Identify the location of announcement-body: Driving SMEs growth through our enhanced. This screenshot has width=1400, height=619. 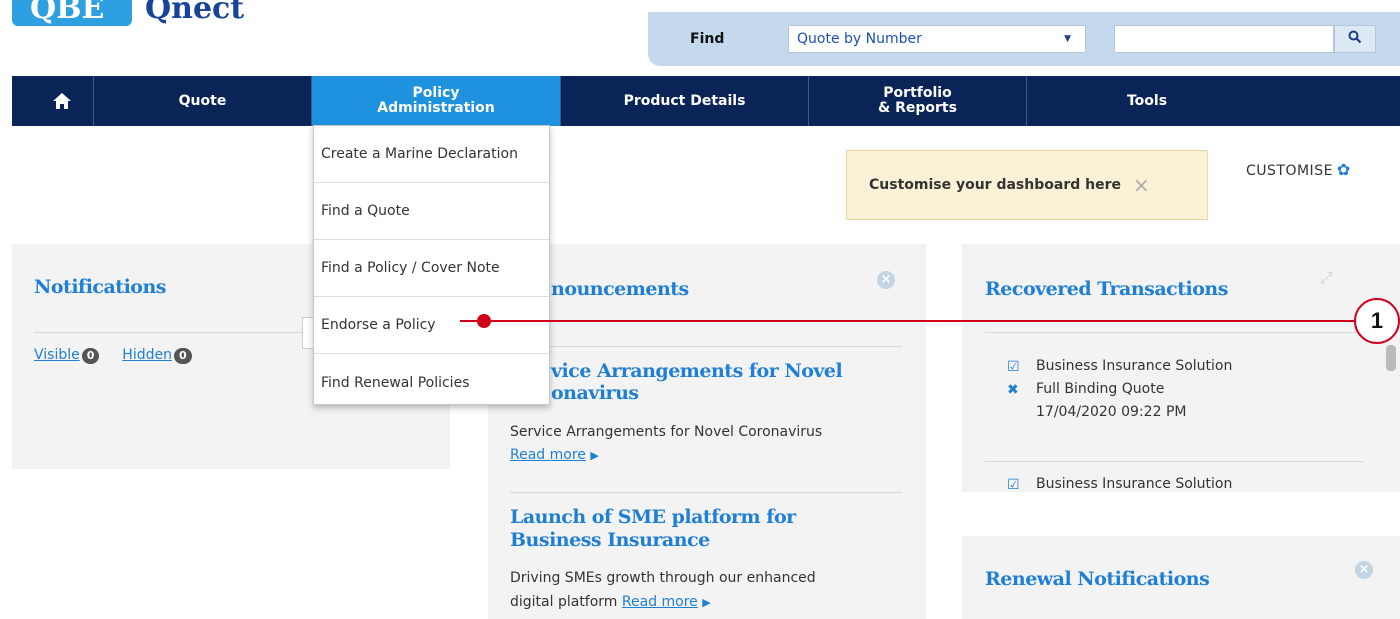
(663, 578).